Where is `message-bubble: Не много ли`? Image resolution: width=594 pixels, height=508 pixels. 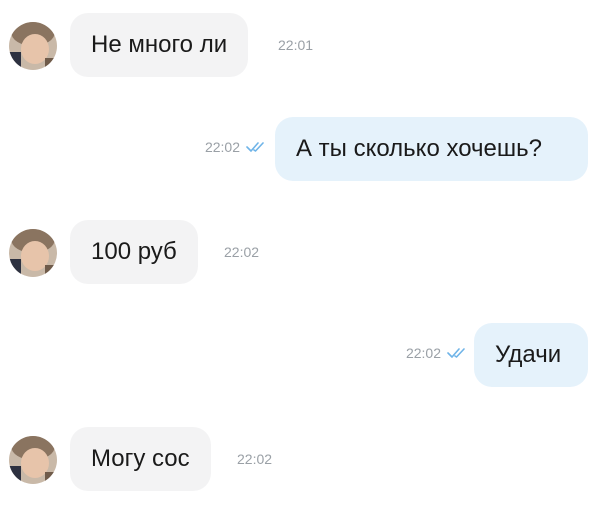 message-bubble: Не много ли is located at coordinates (159, 45).